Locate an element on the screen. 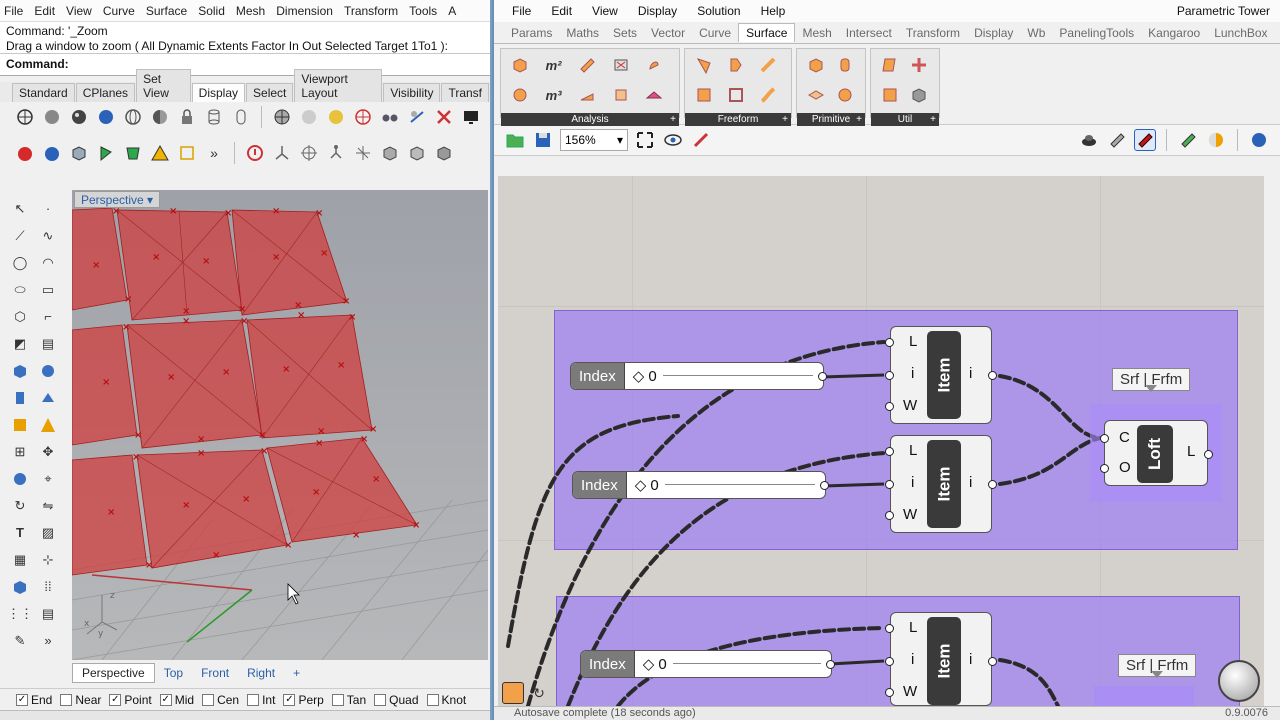  monitor-icon is located at coordinates (471, 117).